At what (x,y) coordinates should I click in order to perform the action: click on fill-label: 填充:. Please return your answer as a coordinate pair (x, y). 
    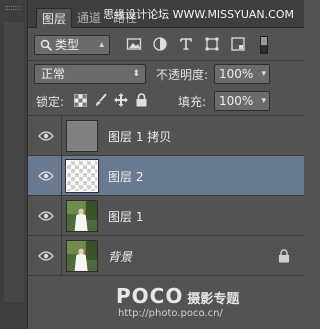
    Looking at the image, I should click on (192, 102).